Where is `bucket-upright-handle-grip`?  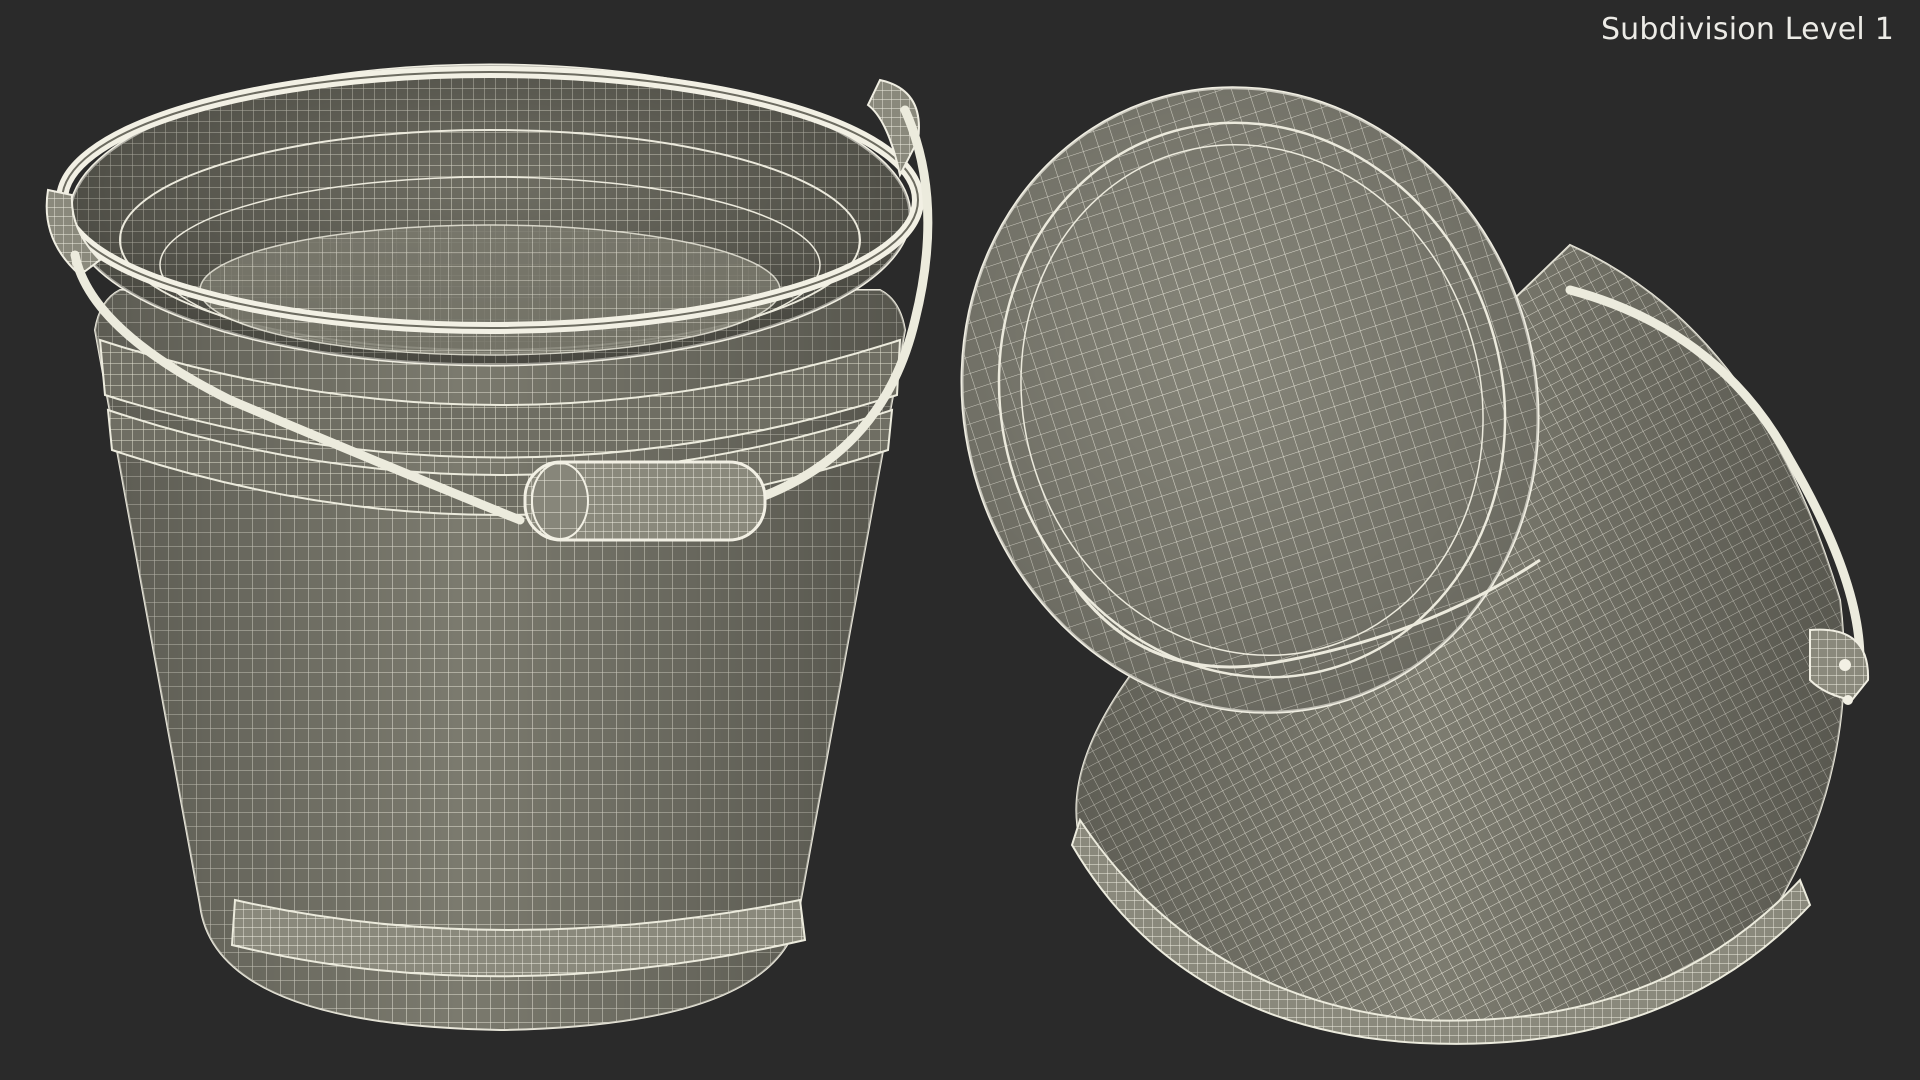
bucket-upright-handle-grip is located at coordinates (645, 501).